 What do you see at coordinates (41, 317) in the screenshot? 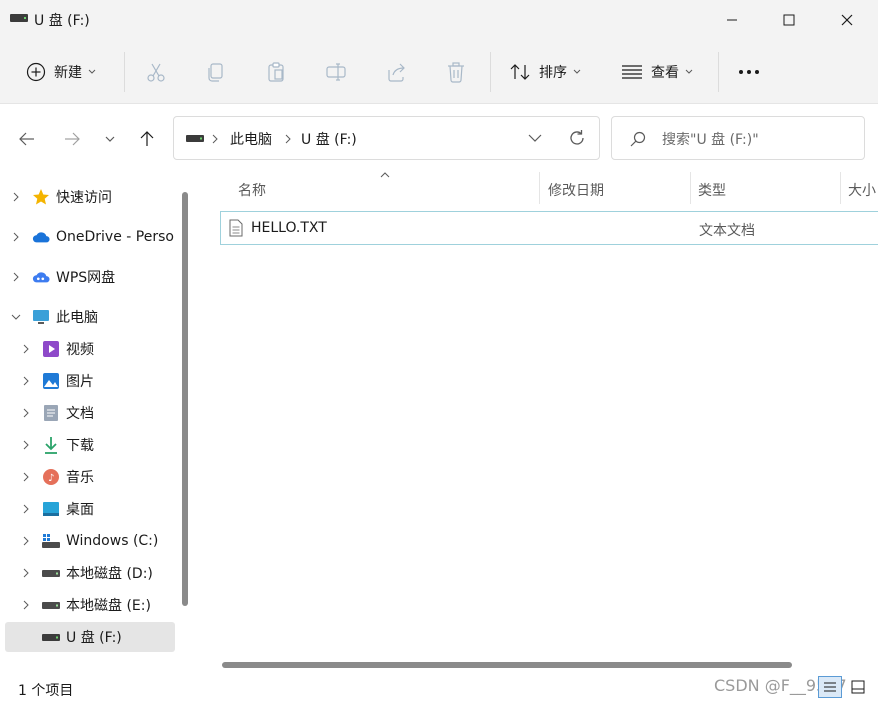
I see `computer-icon` at bounding box center [41, 317].